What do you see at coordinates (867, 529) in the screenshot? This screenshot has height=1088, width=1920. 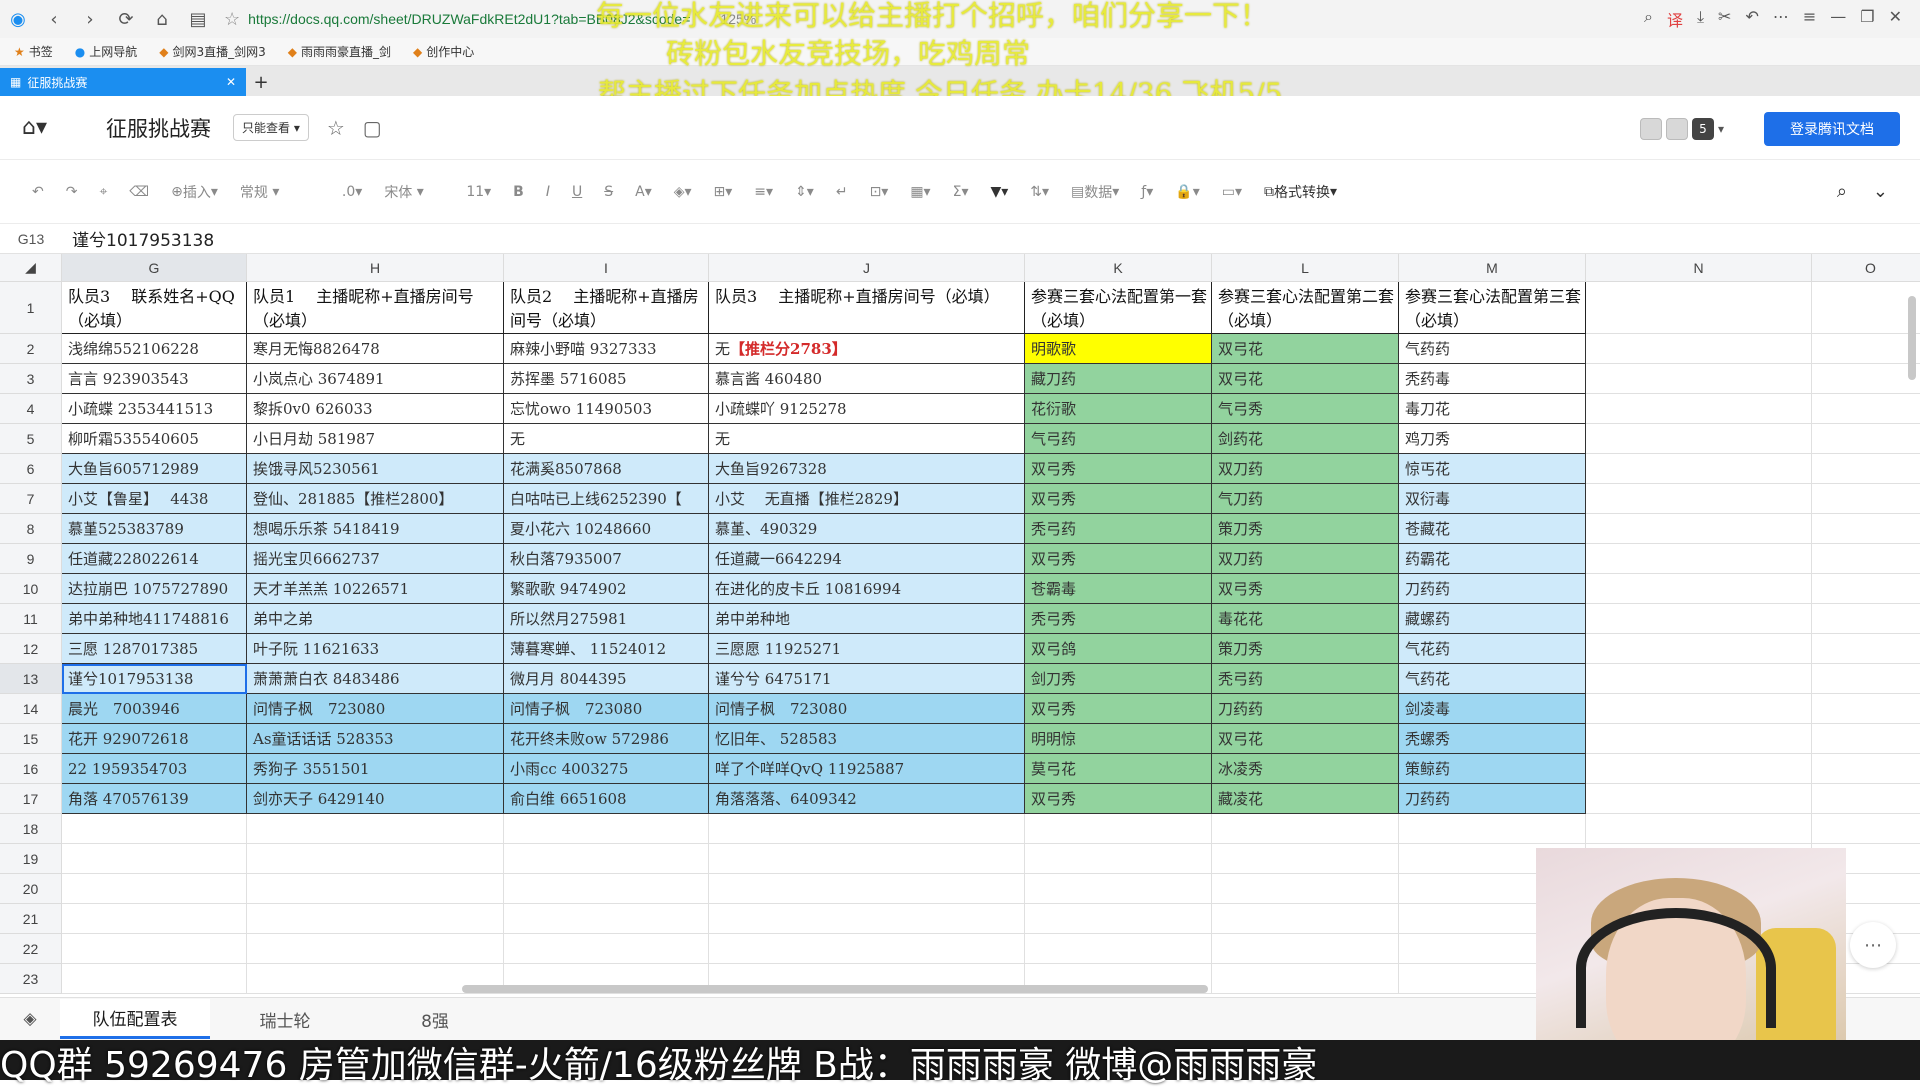 I see `table-cell: 慕堇、490329` at bounding box center [867, 529].